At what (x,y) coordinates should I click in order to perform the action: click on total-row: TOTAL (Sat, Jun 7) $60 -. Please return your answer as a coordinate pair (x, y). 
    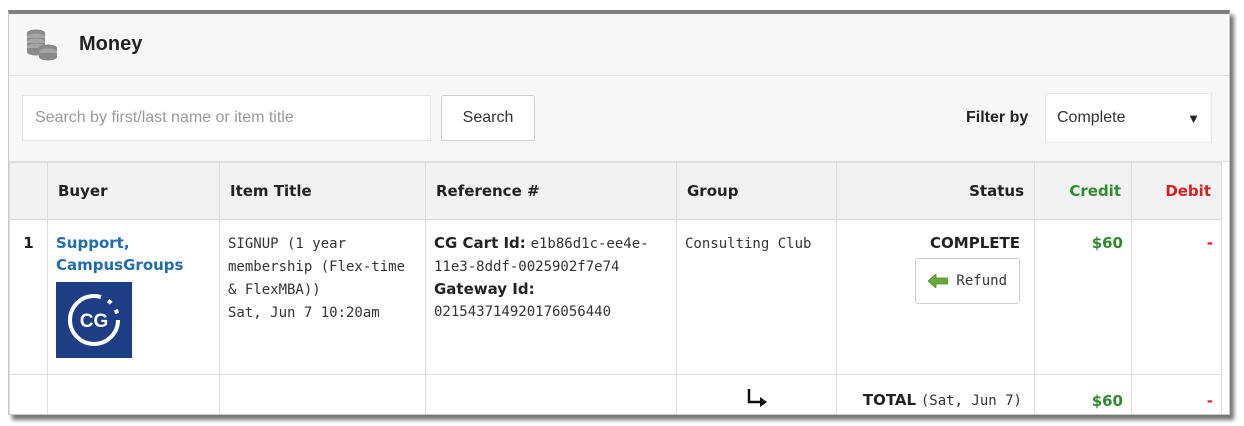
    Looking at the image, I should click on (615, 394).